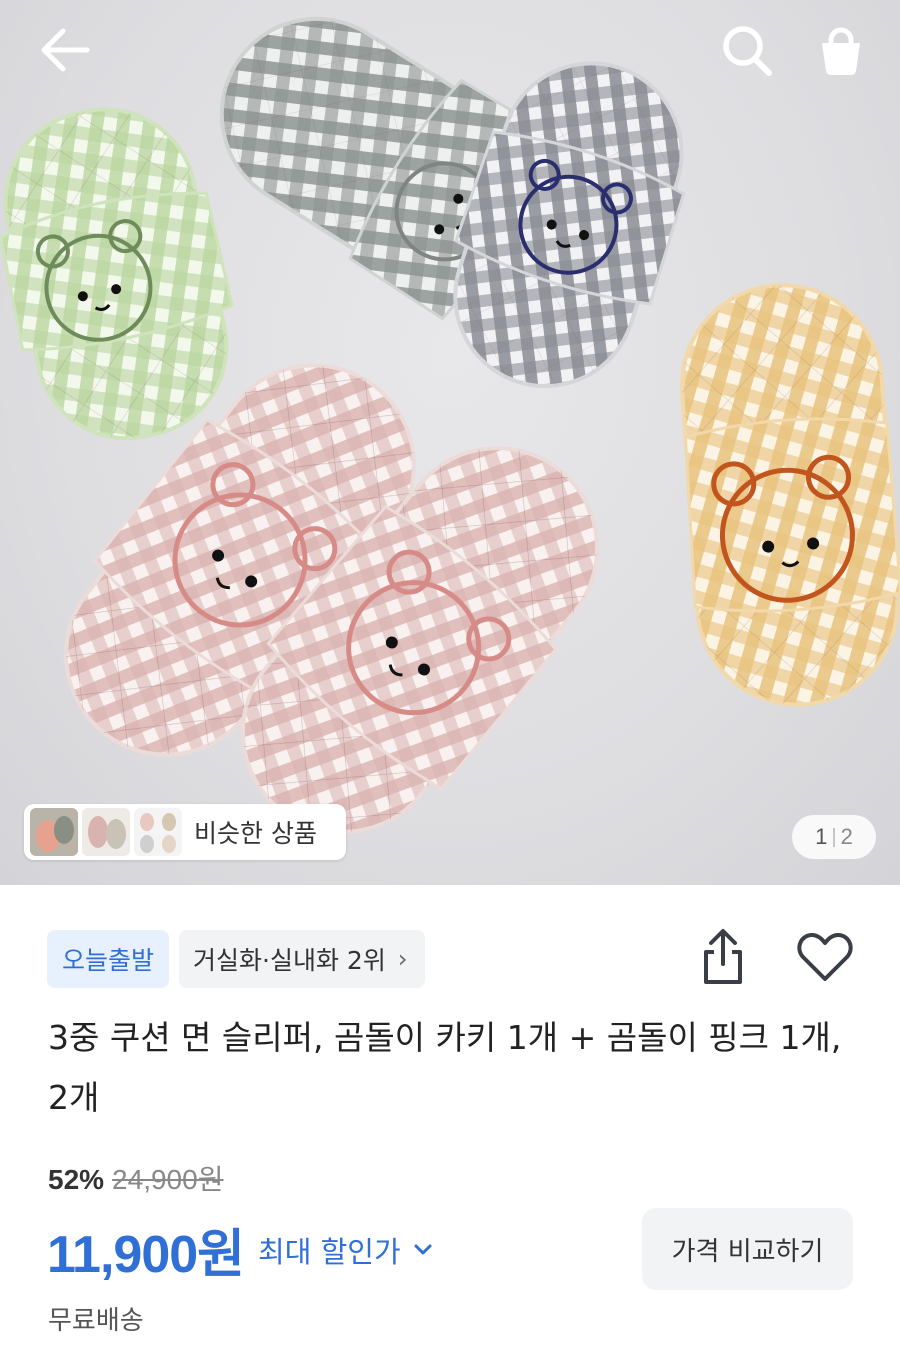 The width and height of the screenshot is (900, 1370). What do you see at coordinates (821, 836) in the screenshot?
I see `page-current: 1` at bounding box center [821, 836].